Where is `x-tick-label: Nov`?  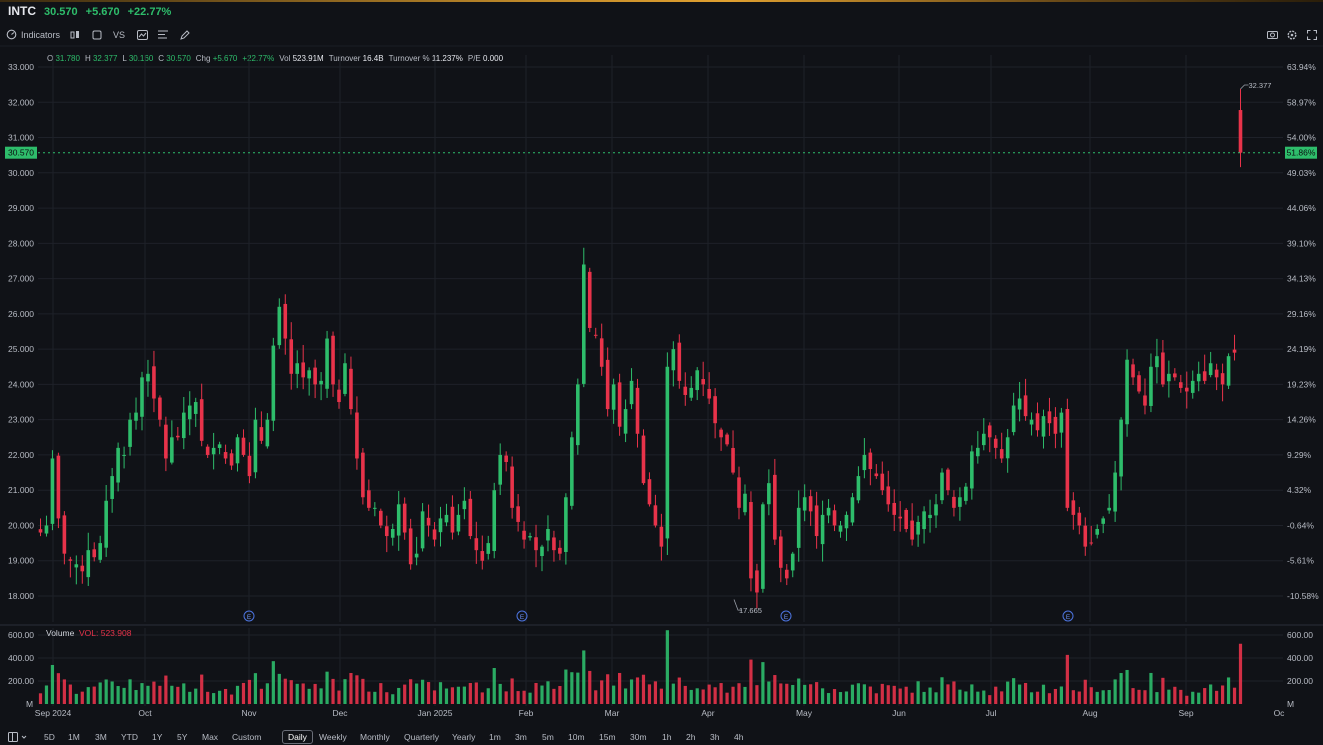 x-tick-label: Nov is located at coordinates (249, 713).